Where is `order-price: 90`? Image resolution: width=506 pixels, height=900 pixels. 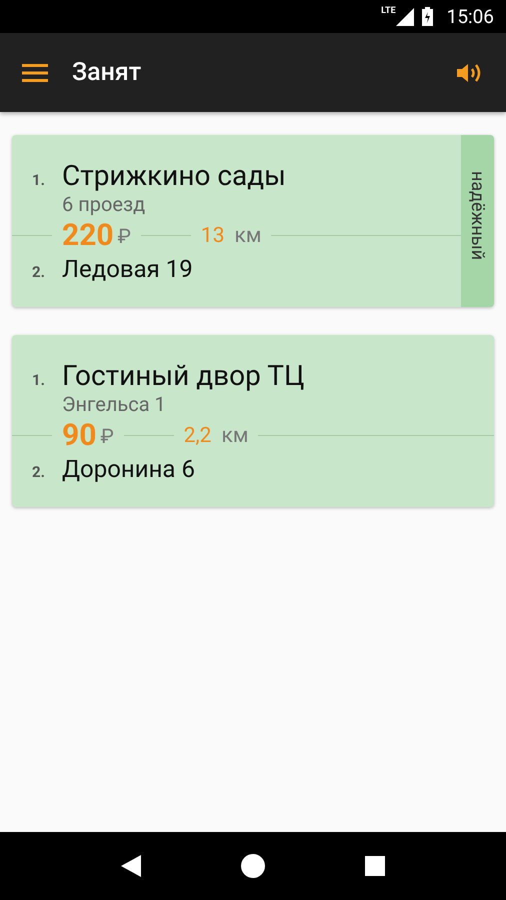 order-price: 90 is located at coordinates (79, 435).